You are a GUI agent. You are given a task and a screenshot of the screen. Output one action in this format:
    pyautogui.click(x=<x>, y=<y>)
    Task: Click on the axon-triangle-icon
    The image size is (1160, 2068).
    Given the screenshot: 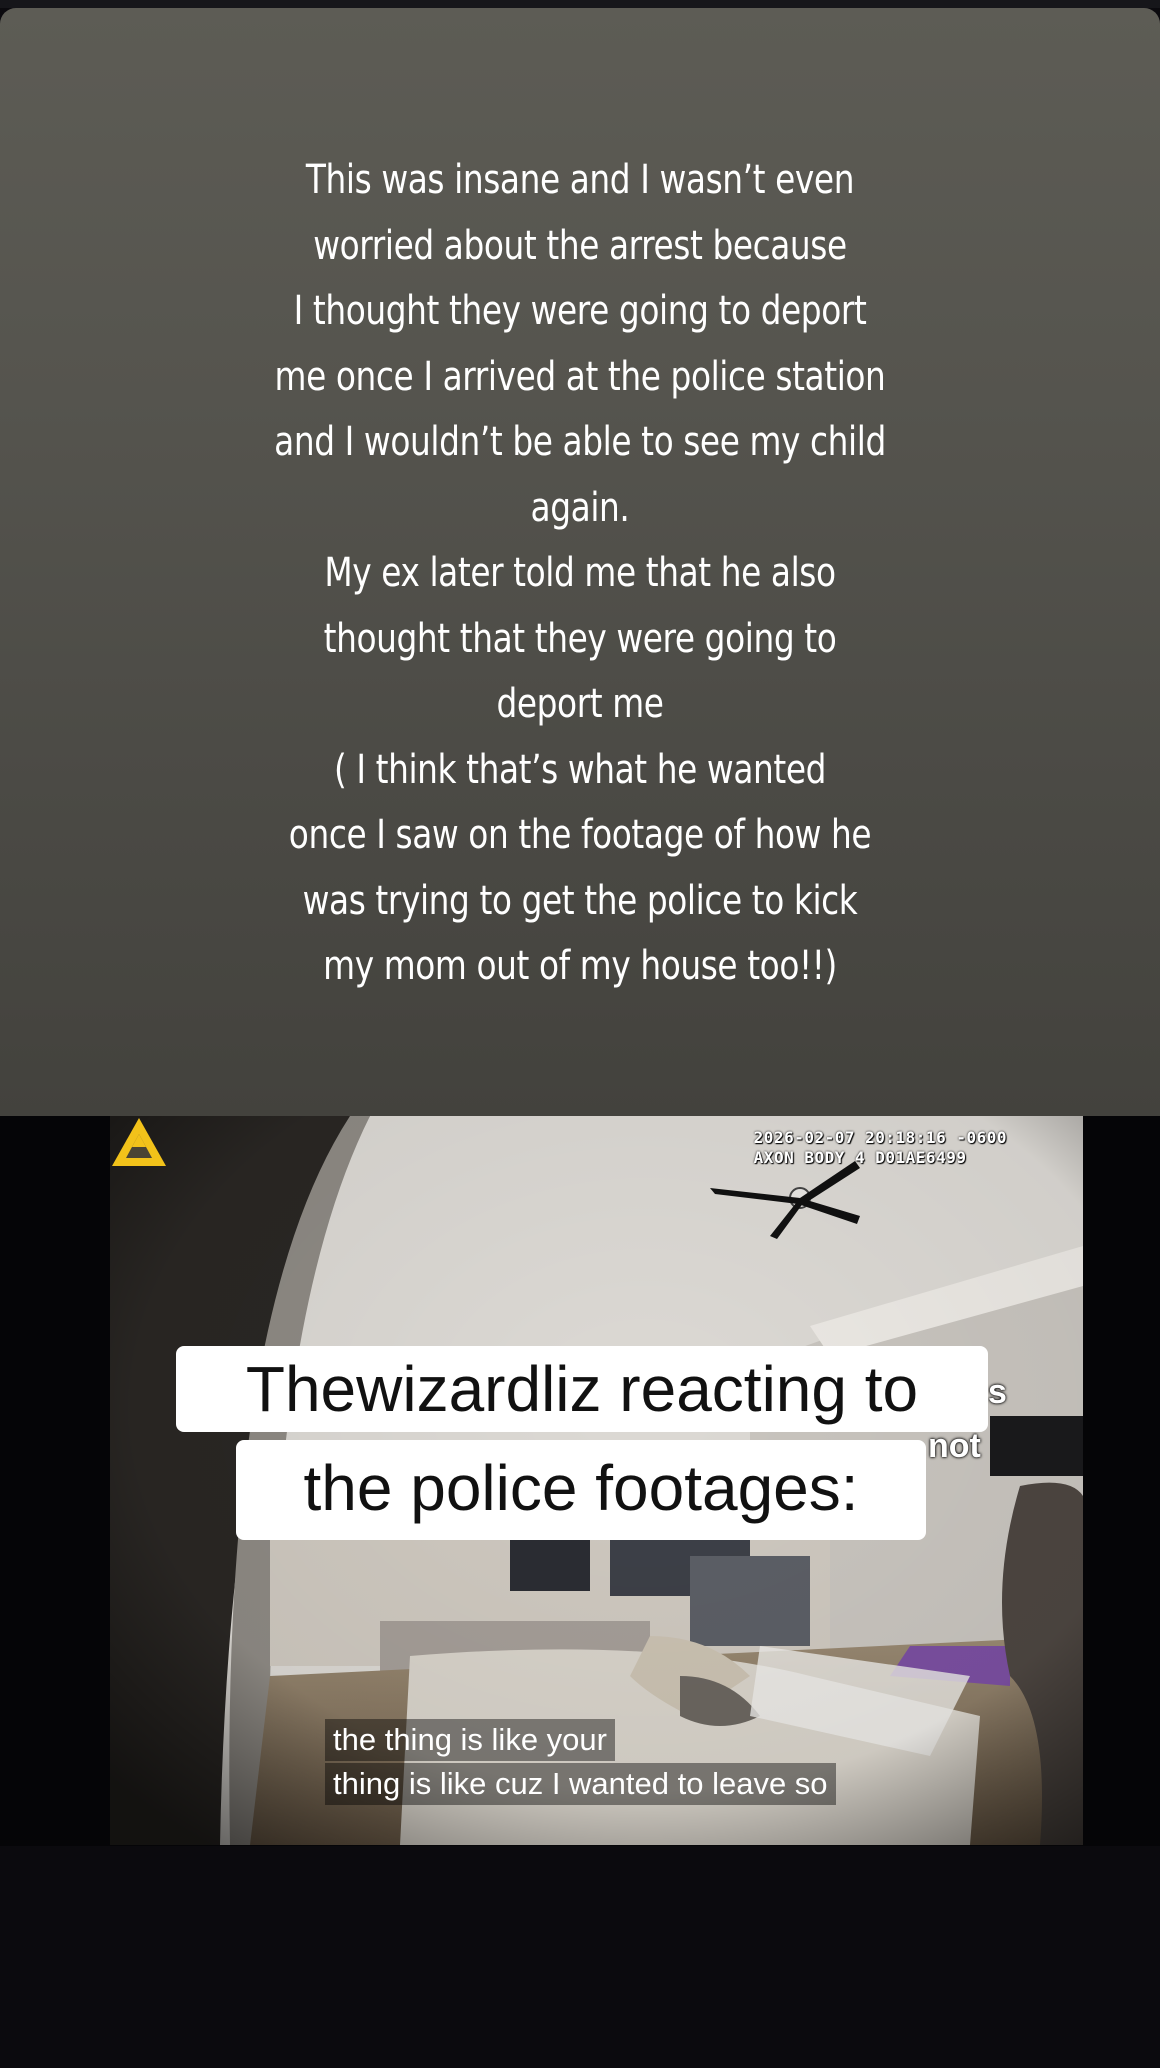 What is the action you would take?
    pyautogui.click(x=139, y=1142)
    